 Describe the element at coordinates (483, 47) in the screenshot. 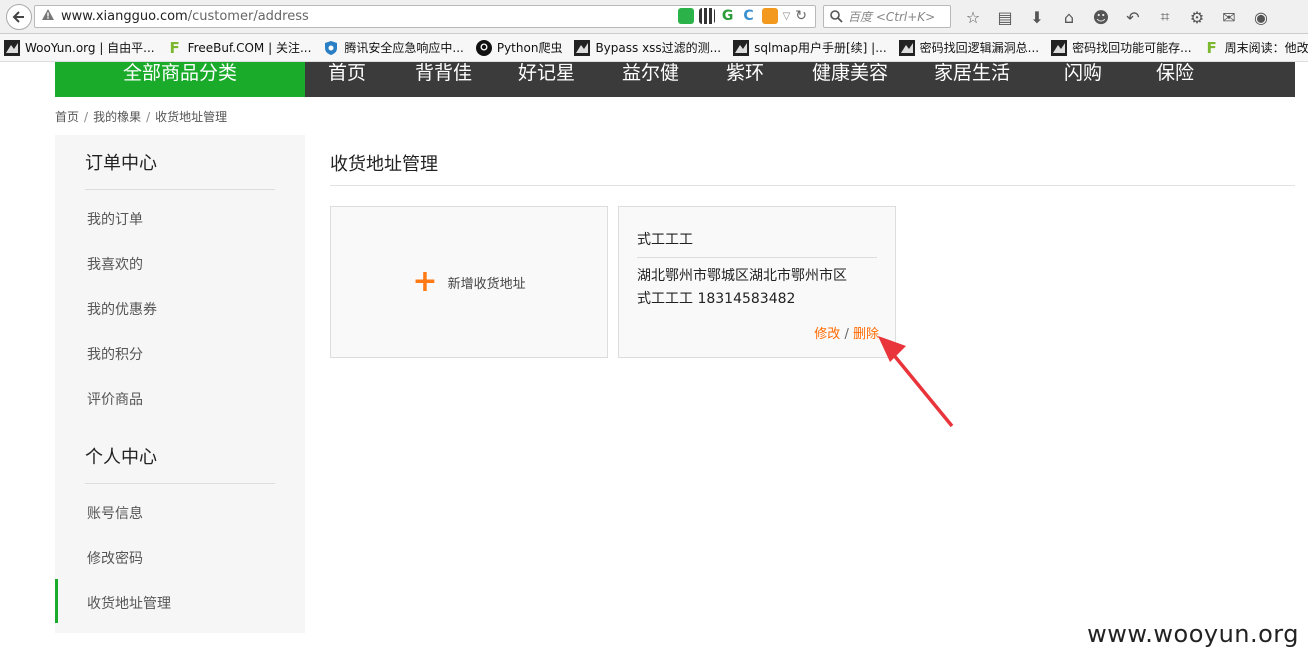

I see `github-icon` at that location.